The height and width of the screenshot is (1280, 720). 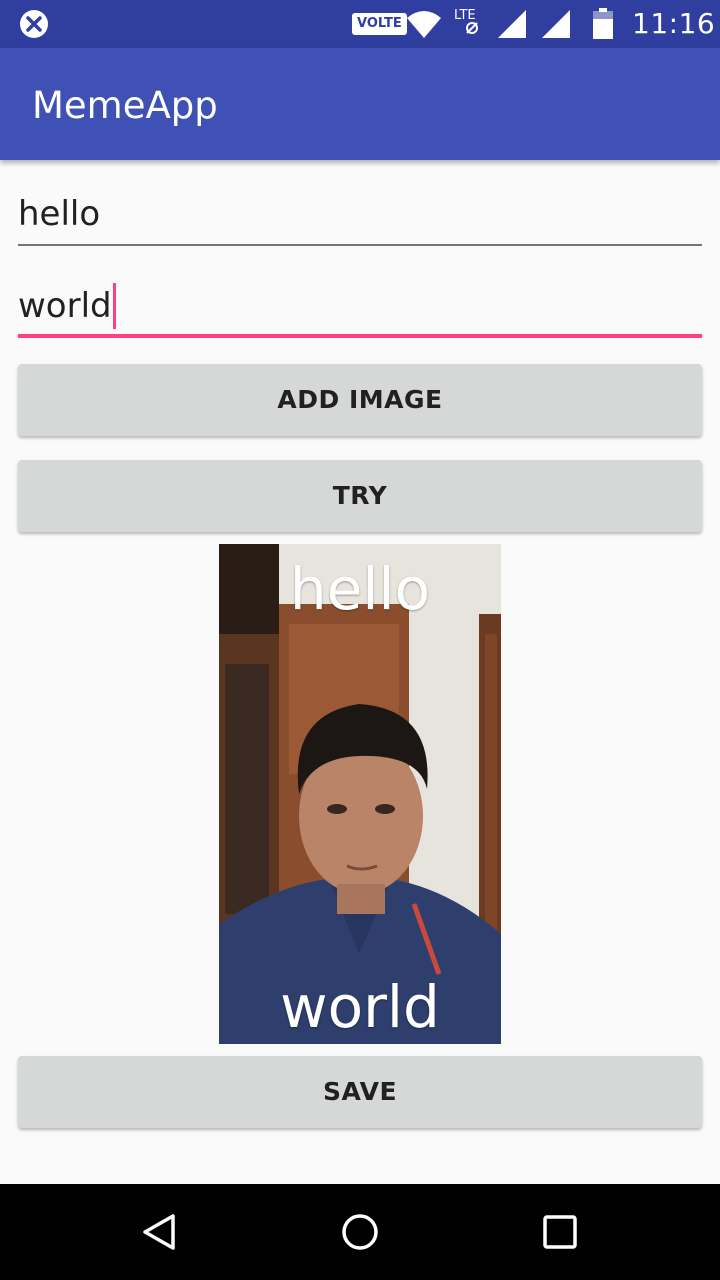 What do you see at coordinates (560, 1232) in the screenshot?
I see `recents-square-icon` at bounding box center [560, 1232].